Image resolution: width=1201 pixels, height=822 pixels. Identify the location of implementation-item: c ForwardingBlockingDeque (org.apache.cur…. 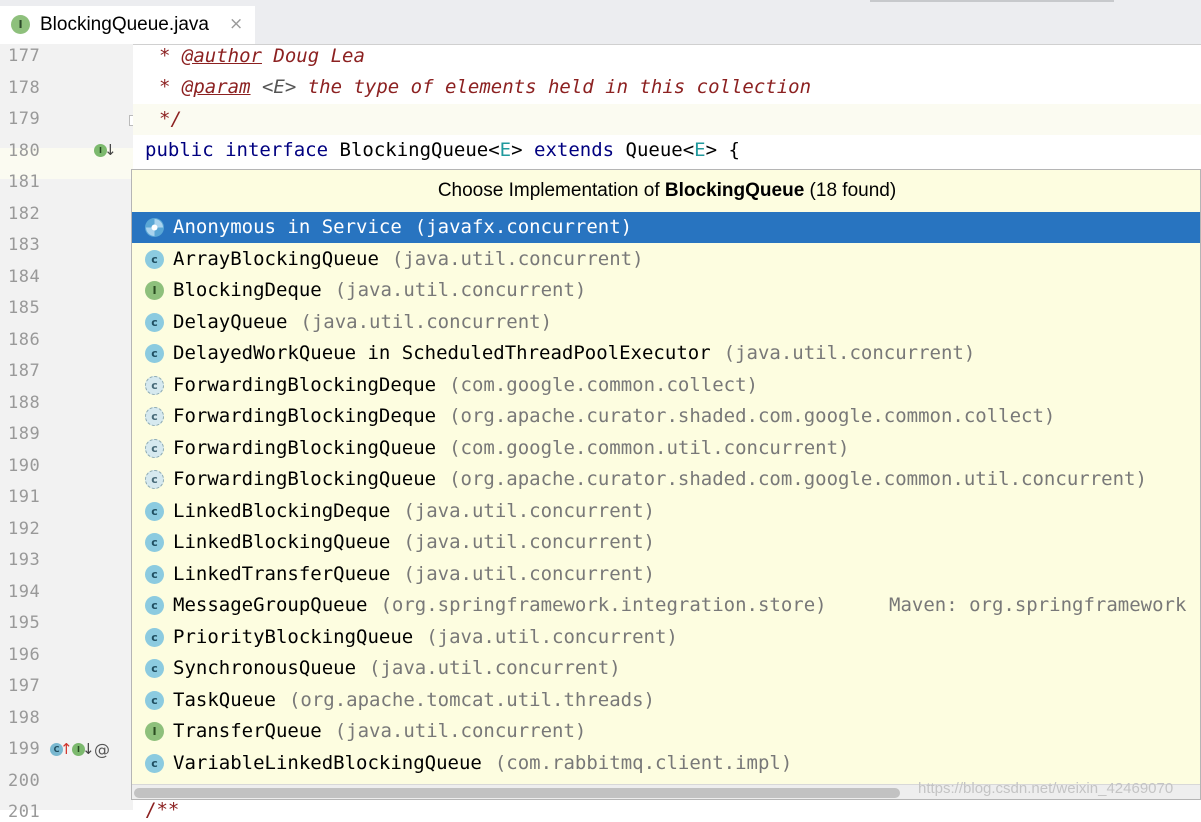
(666, 416).